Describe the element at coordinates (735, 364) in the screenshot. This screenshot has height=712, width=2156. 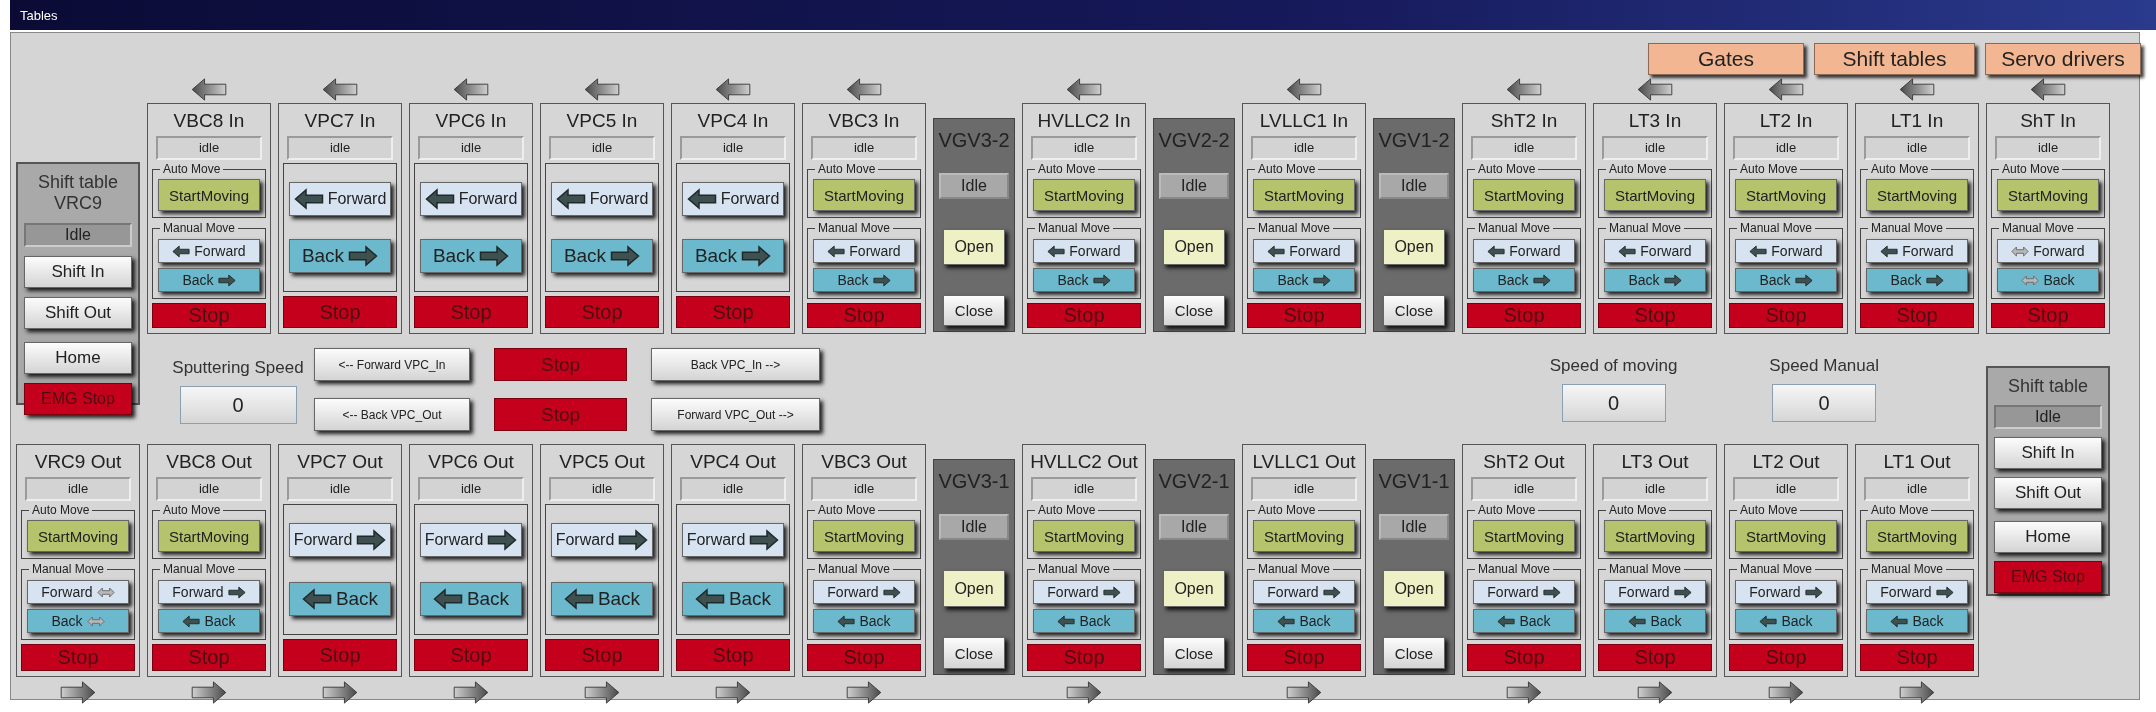
I see `command-button: Back VPC_In -->` at that location.